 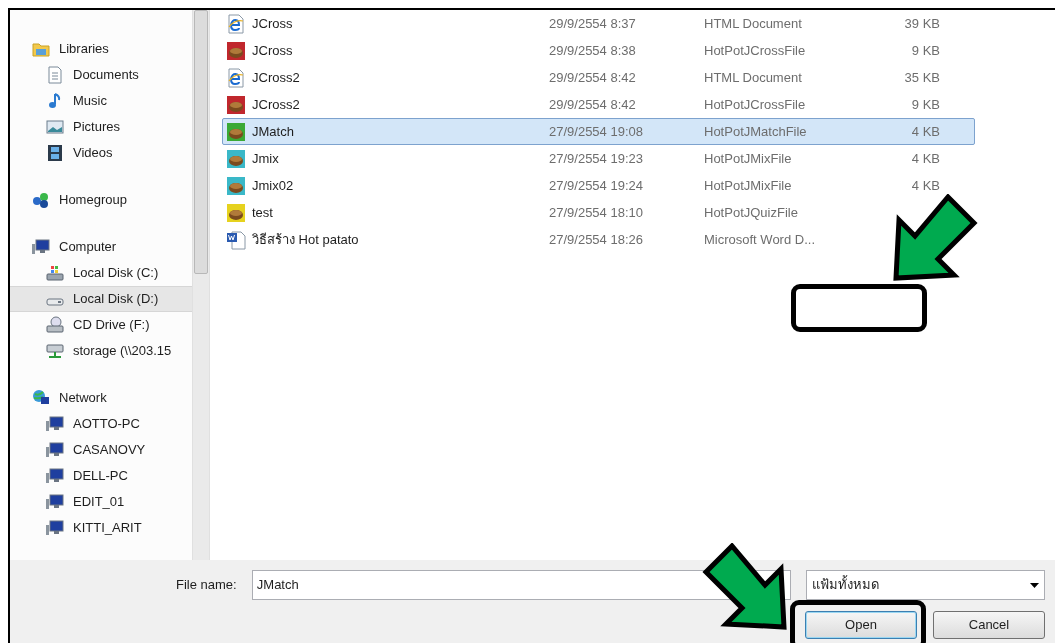 I want to click on file-row: JCross2 29/9/2554 8:42 HotPotJCrossFile 9 KB, so click(x=598, y=104).